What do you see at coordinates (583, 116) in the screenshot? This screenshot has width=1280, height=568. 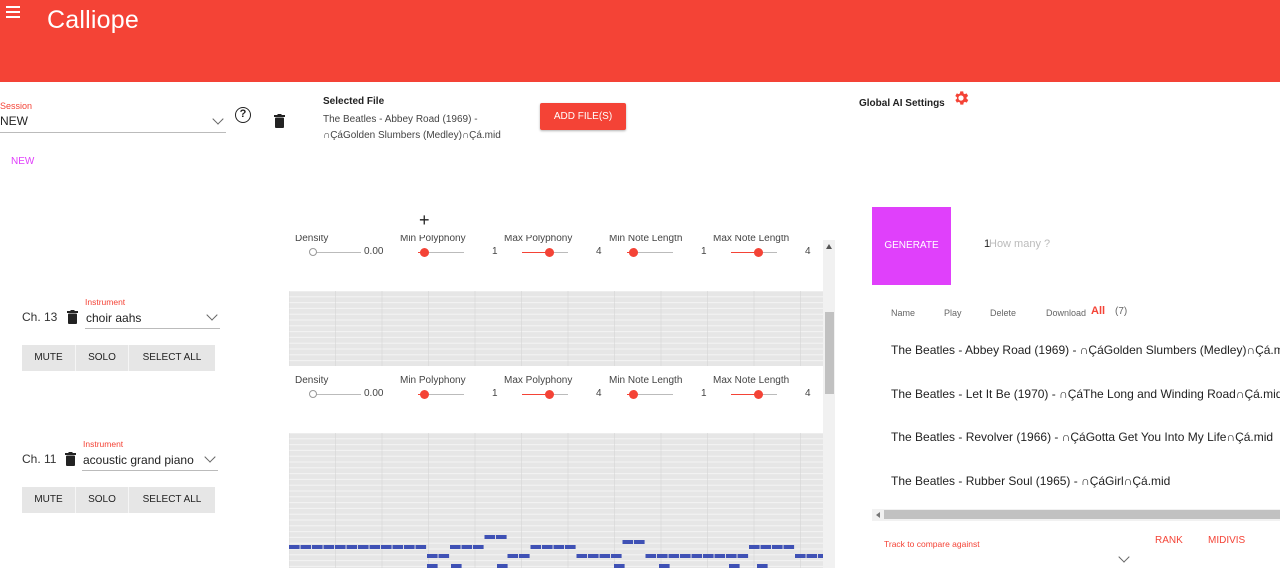 I see `add-files-button: ADD FILE(S)` at bounding box center [583, 116].